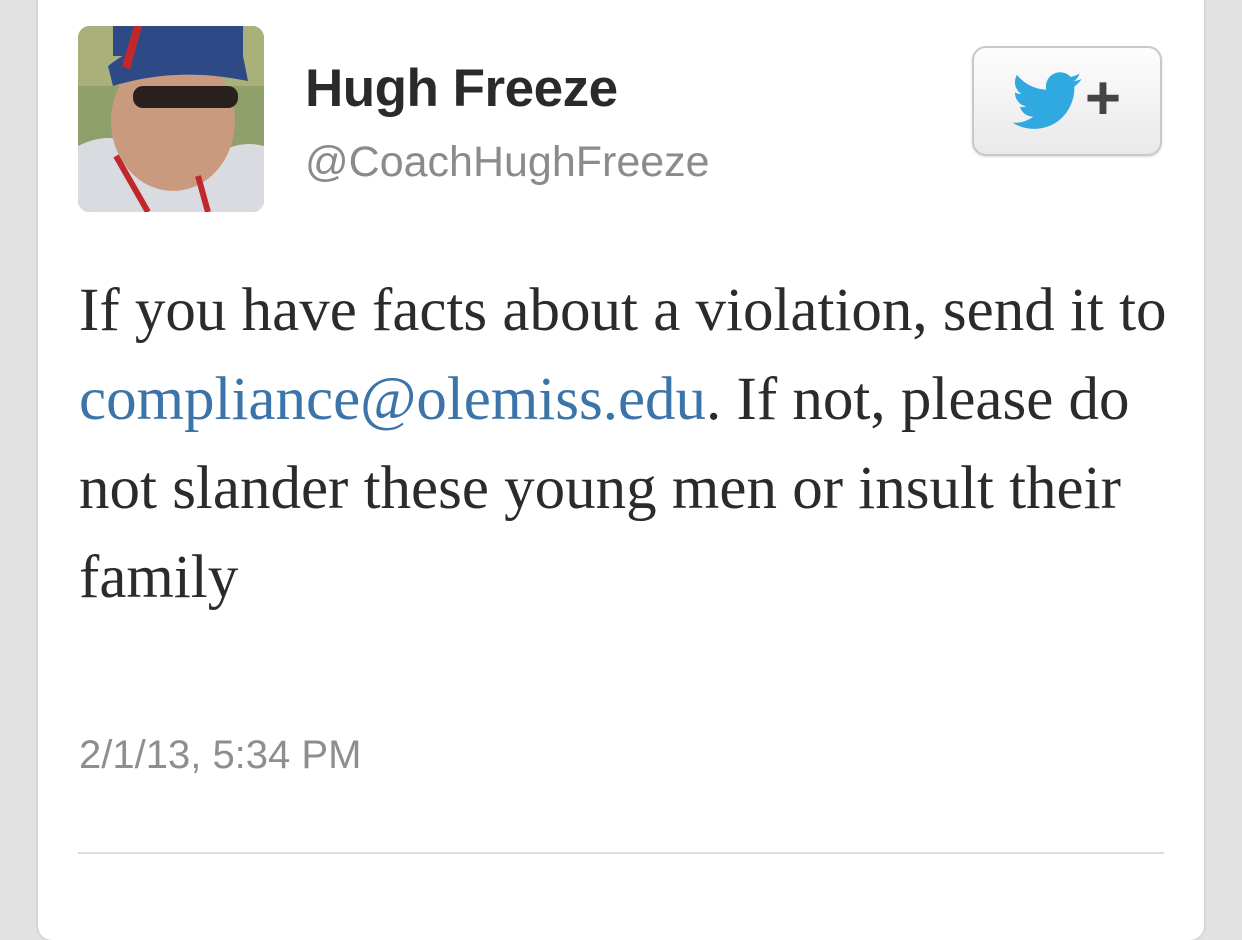  Describe the element at coordinates (461, 88) in the screenshot. I see `display-name: Hugh Freeze` at that location.